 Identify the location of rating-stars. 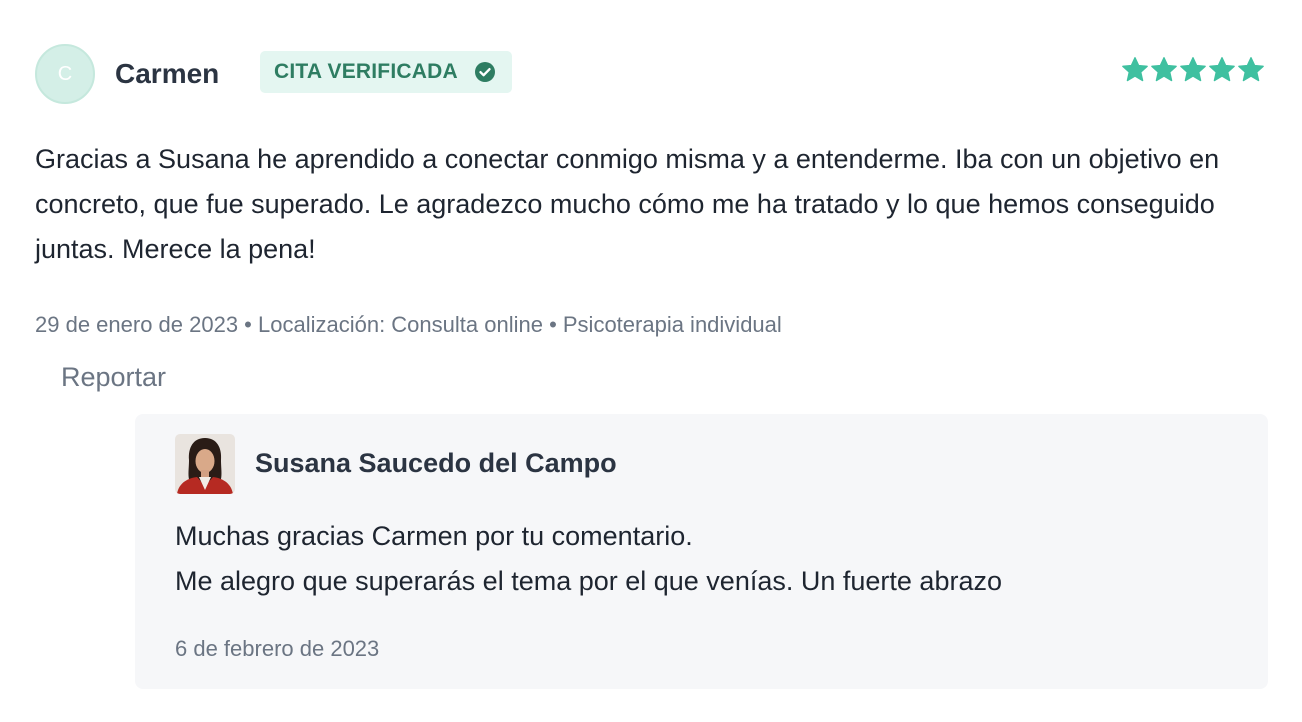
(1193, 70).